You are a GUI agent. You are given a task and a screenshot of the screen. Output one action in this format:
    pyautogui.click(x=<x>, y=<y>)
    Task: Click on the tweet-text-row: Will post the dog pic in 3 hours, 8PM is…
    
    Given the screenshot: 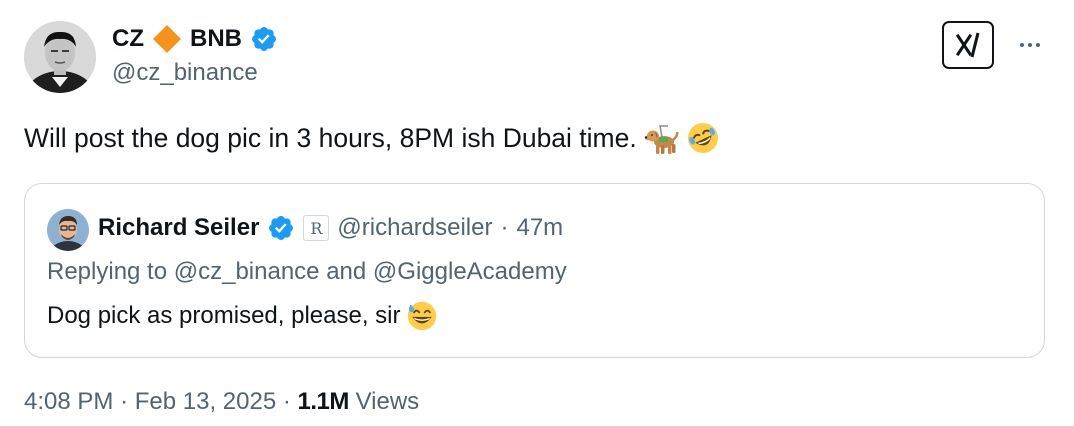 What is the action you would take?
    pyautogui.click(x=372, y=138)
    